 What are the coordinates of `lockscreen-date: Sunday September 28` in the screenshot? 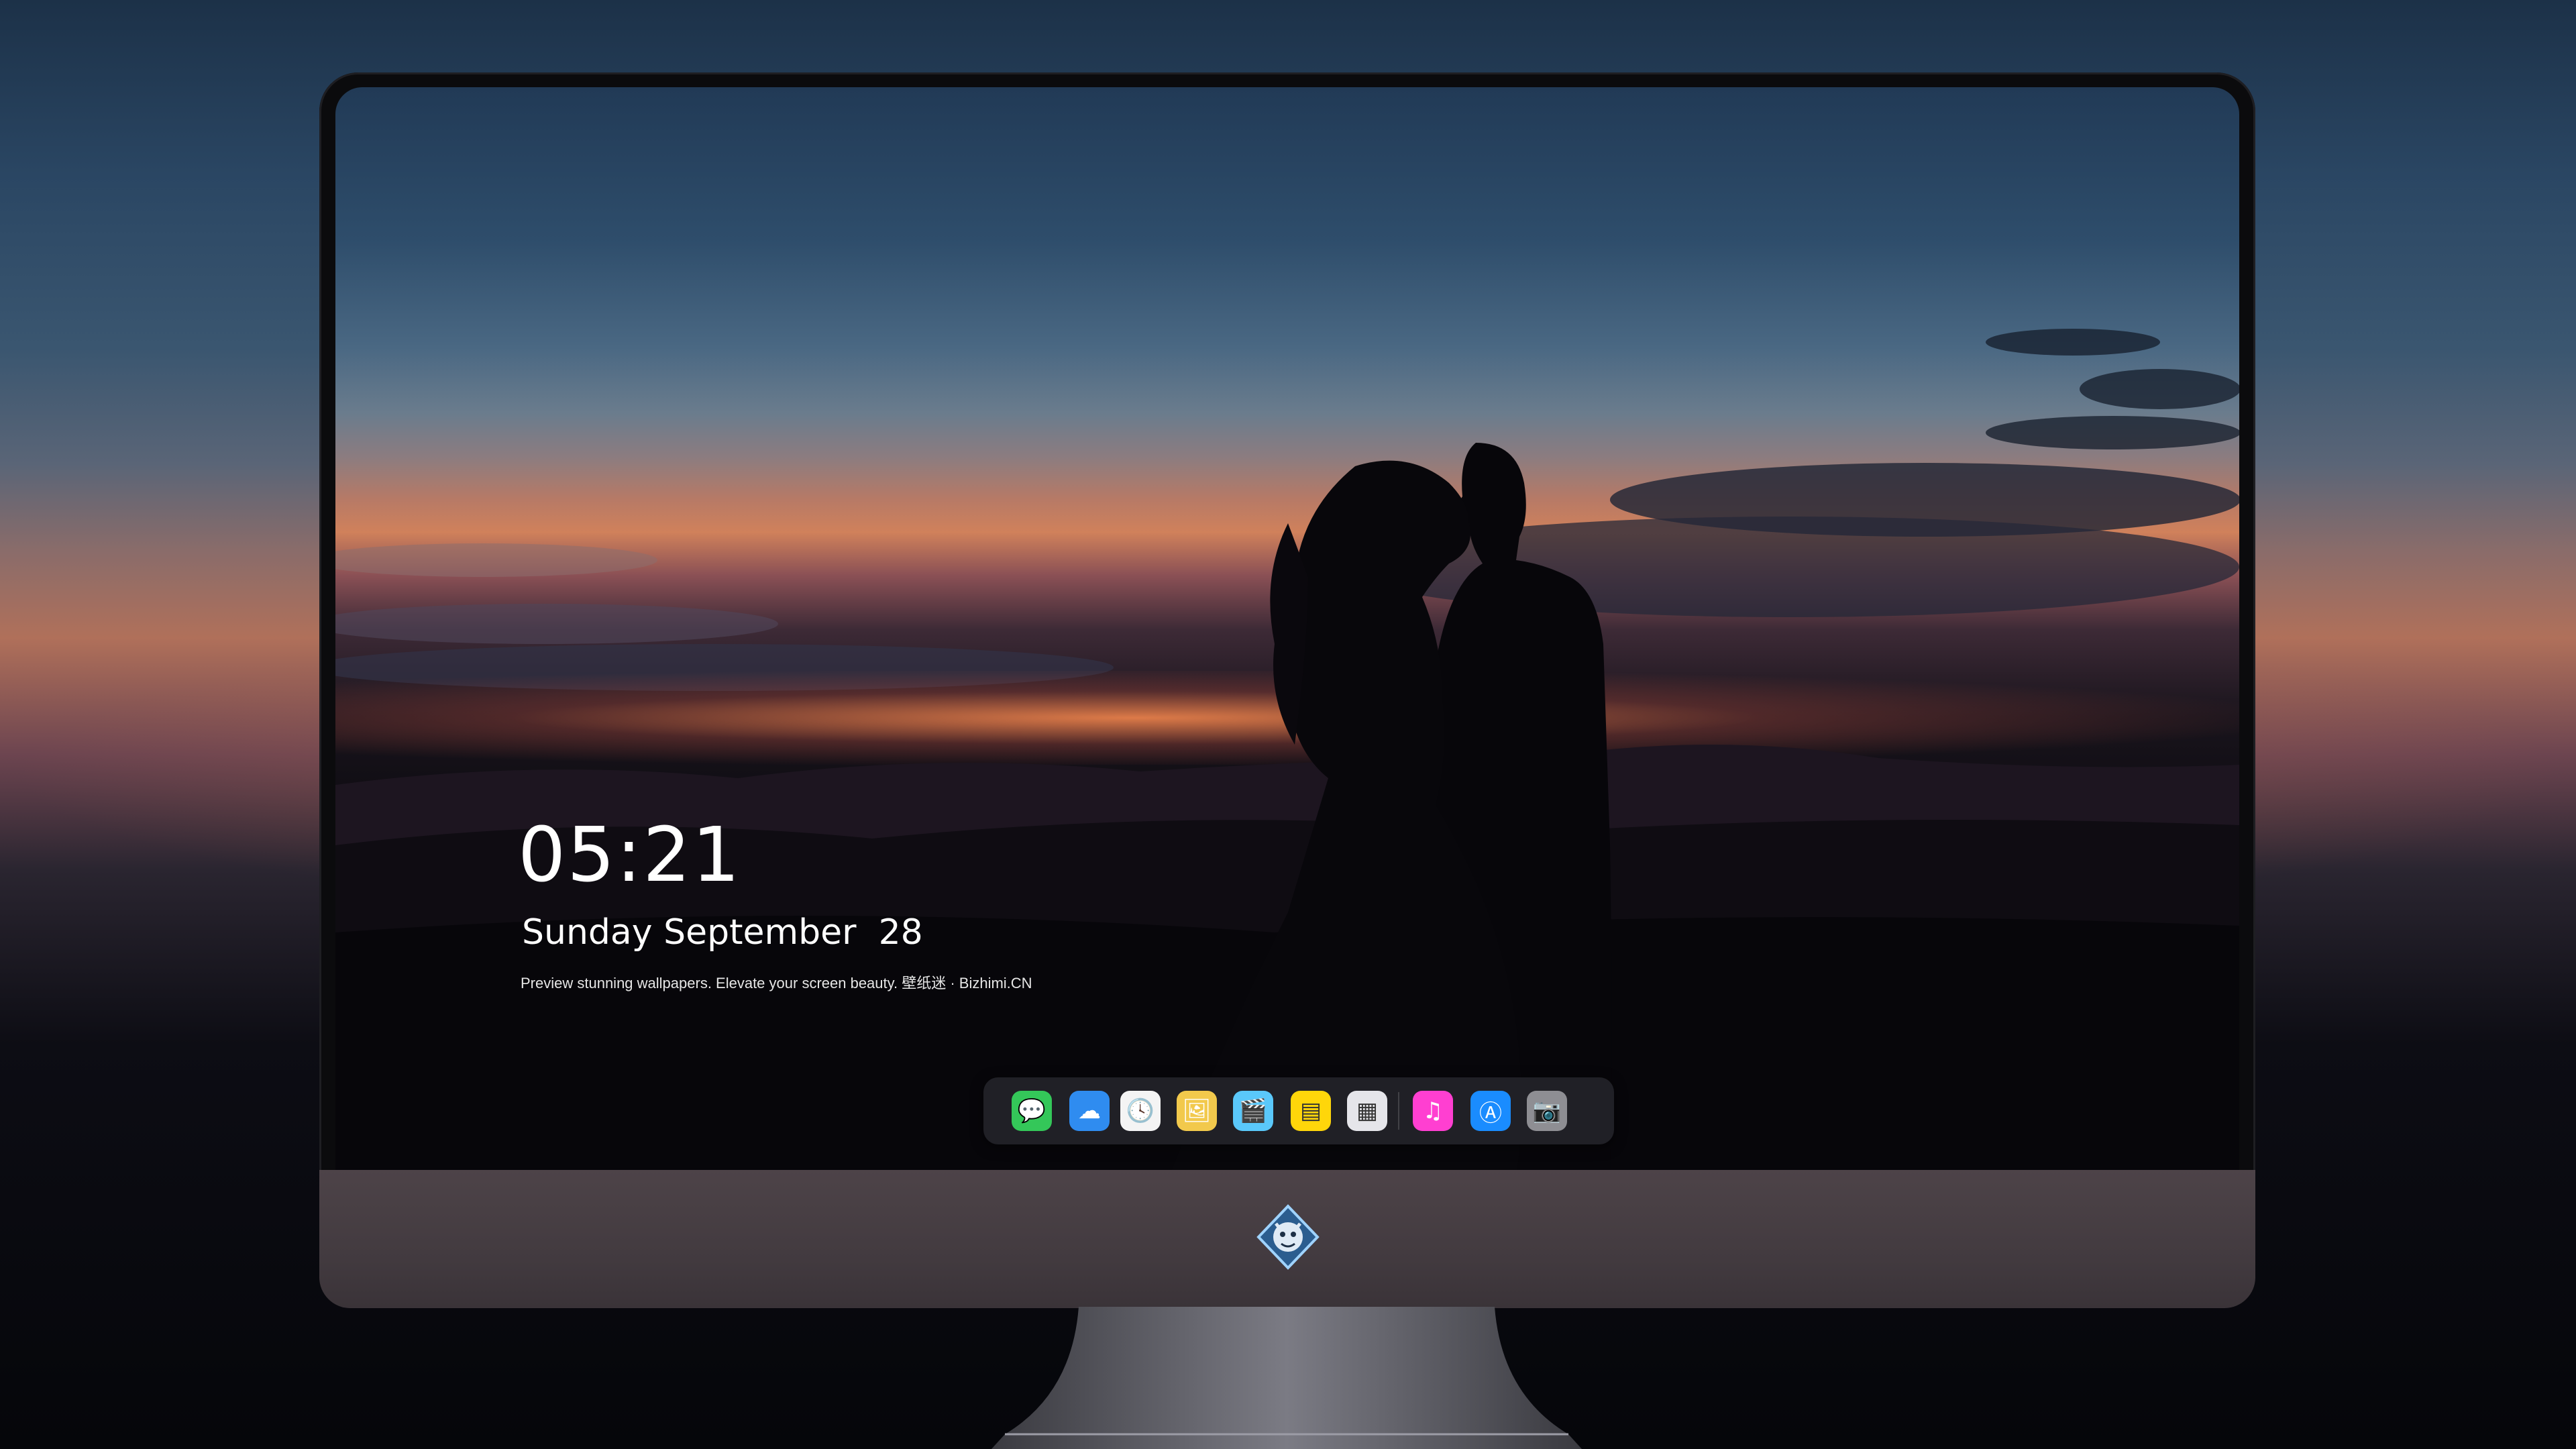 It's located at (722, 932).